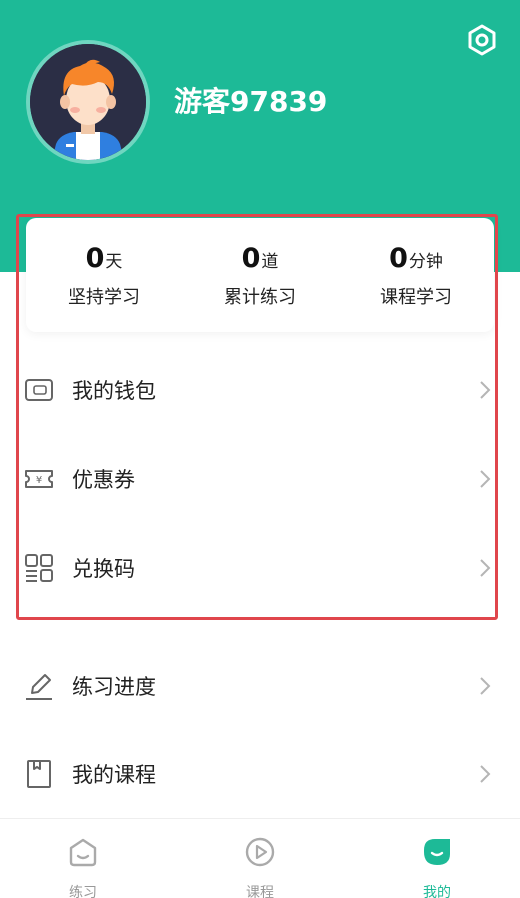 This screenshot has width=520, height=898. Describe the element at coordinates (104, 275) in the screenshot. I see `stat-days: 0天 坚持学习` at that location.